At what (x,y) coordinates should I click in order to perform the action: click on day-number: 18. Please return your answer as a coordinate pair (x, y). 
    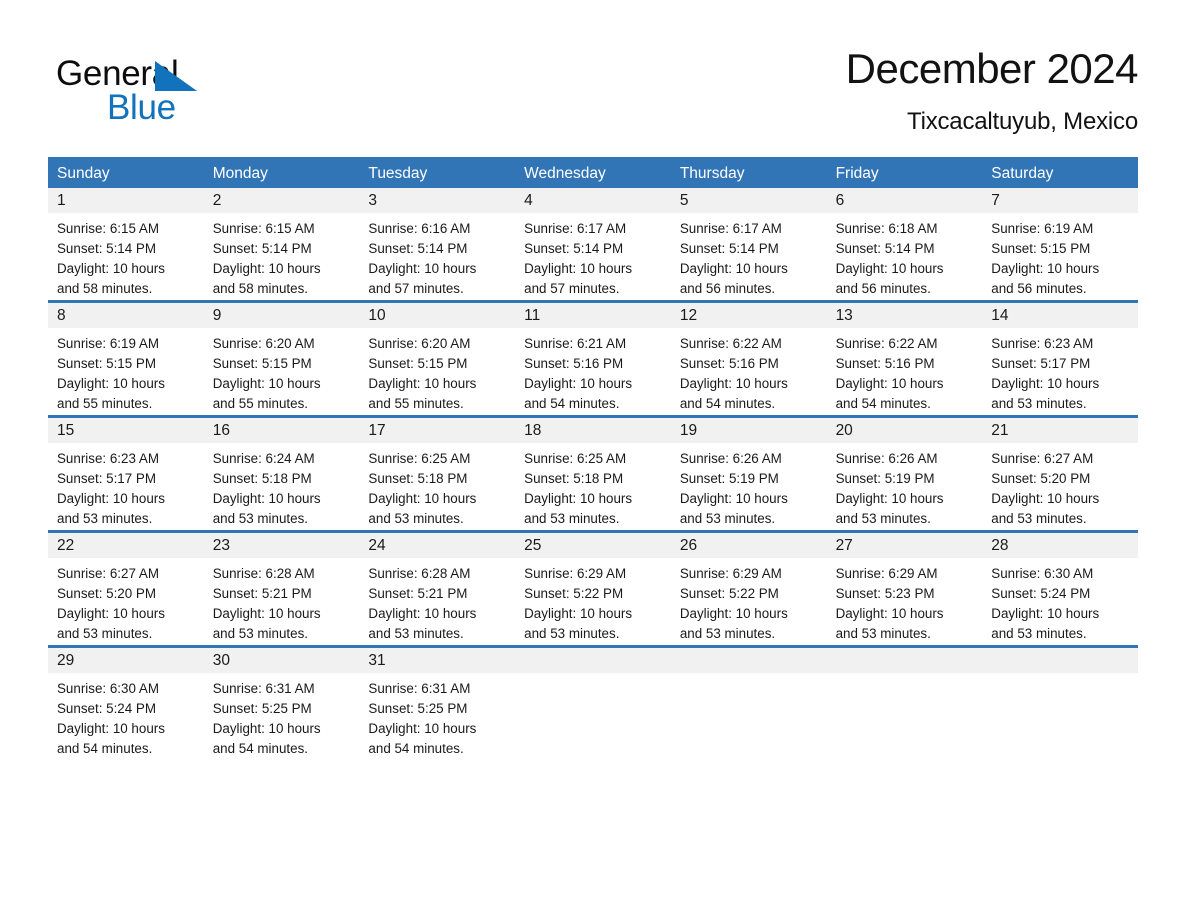
    Looking at the image, I should click on (593, 430).